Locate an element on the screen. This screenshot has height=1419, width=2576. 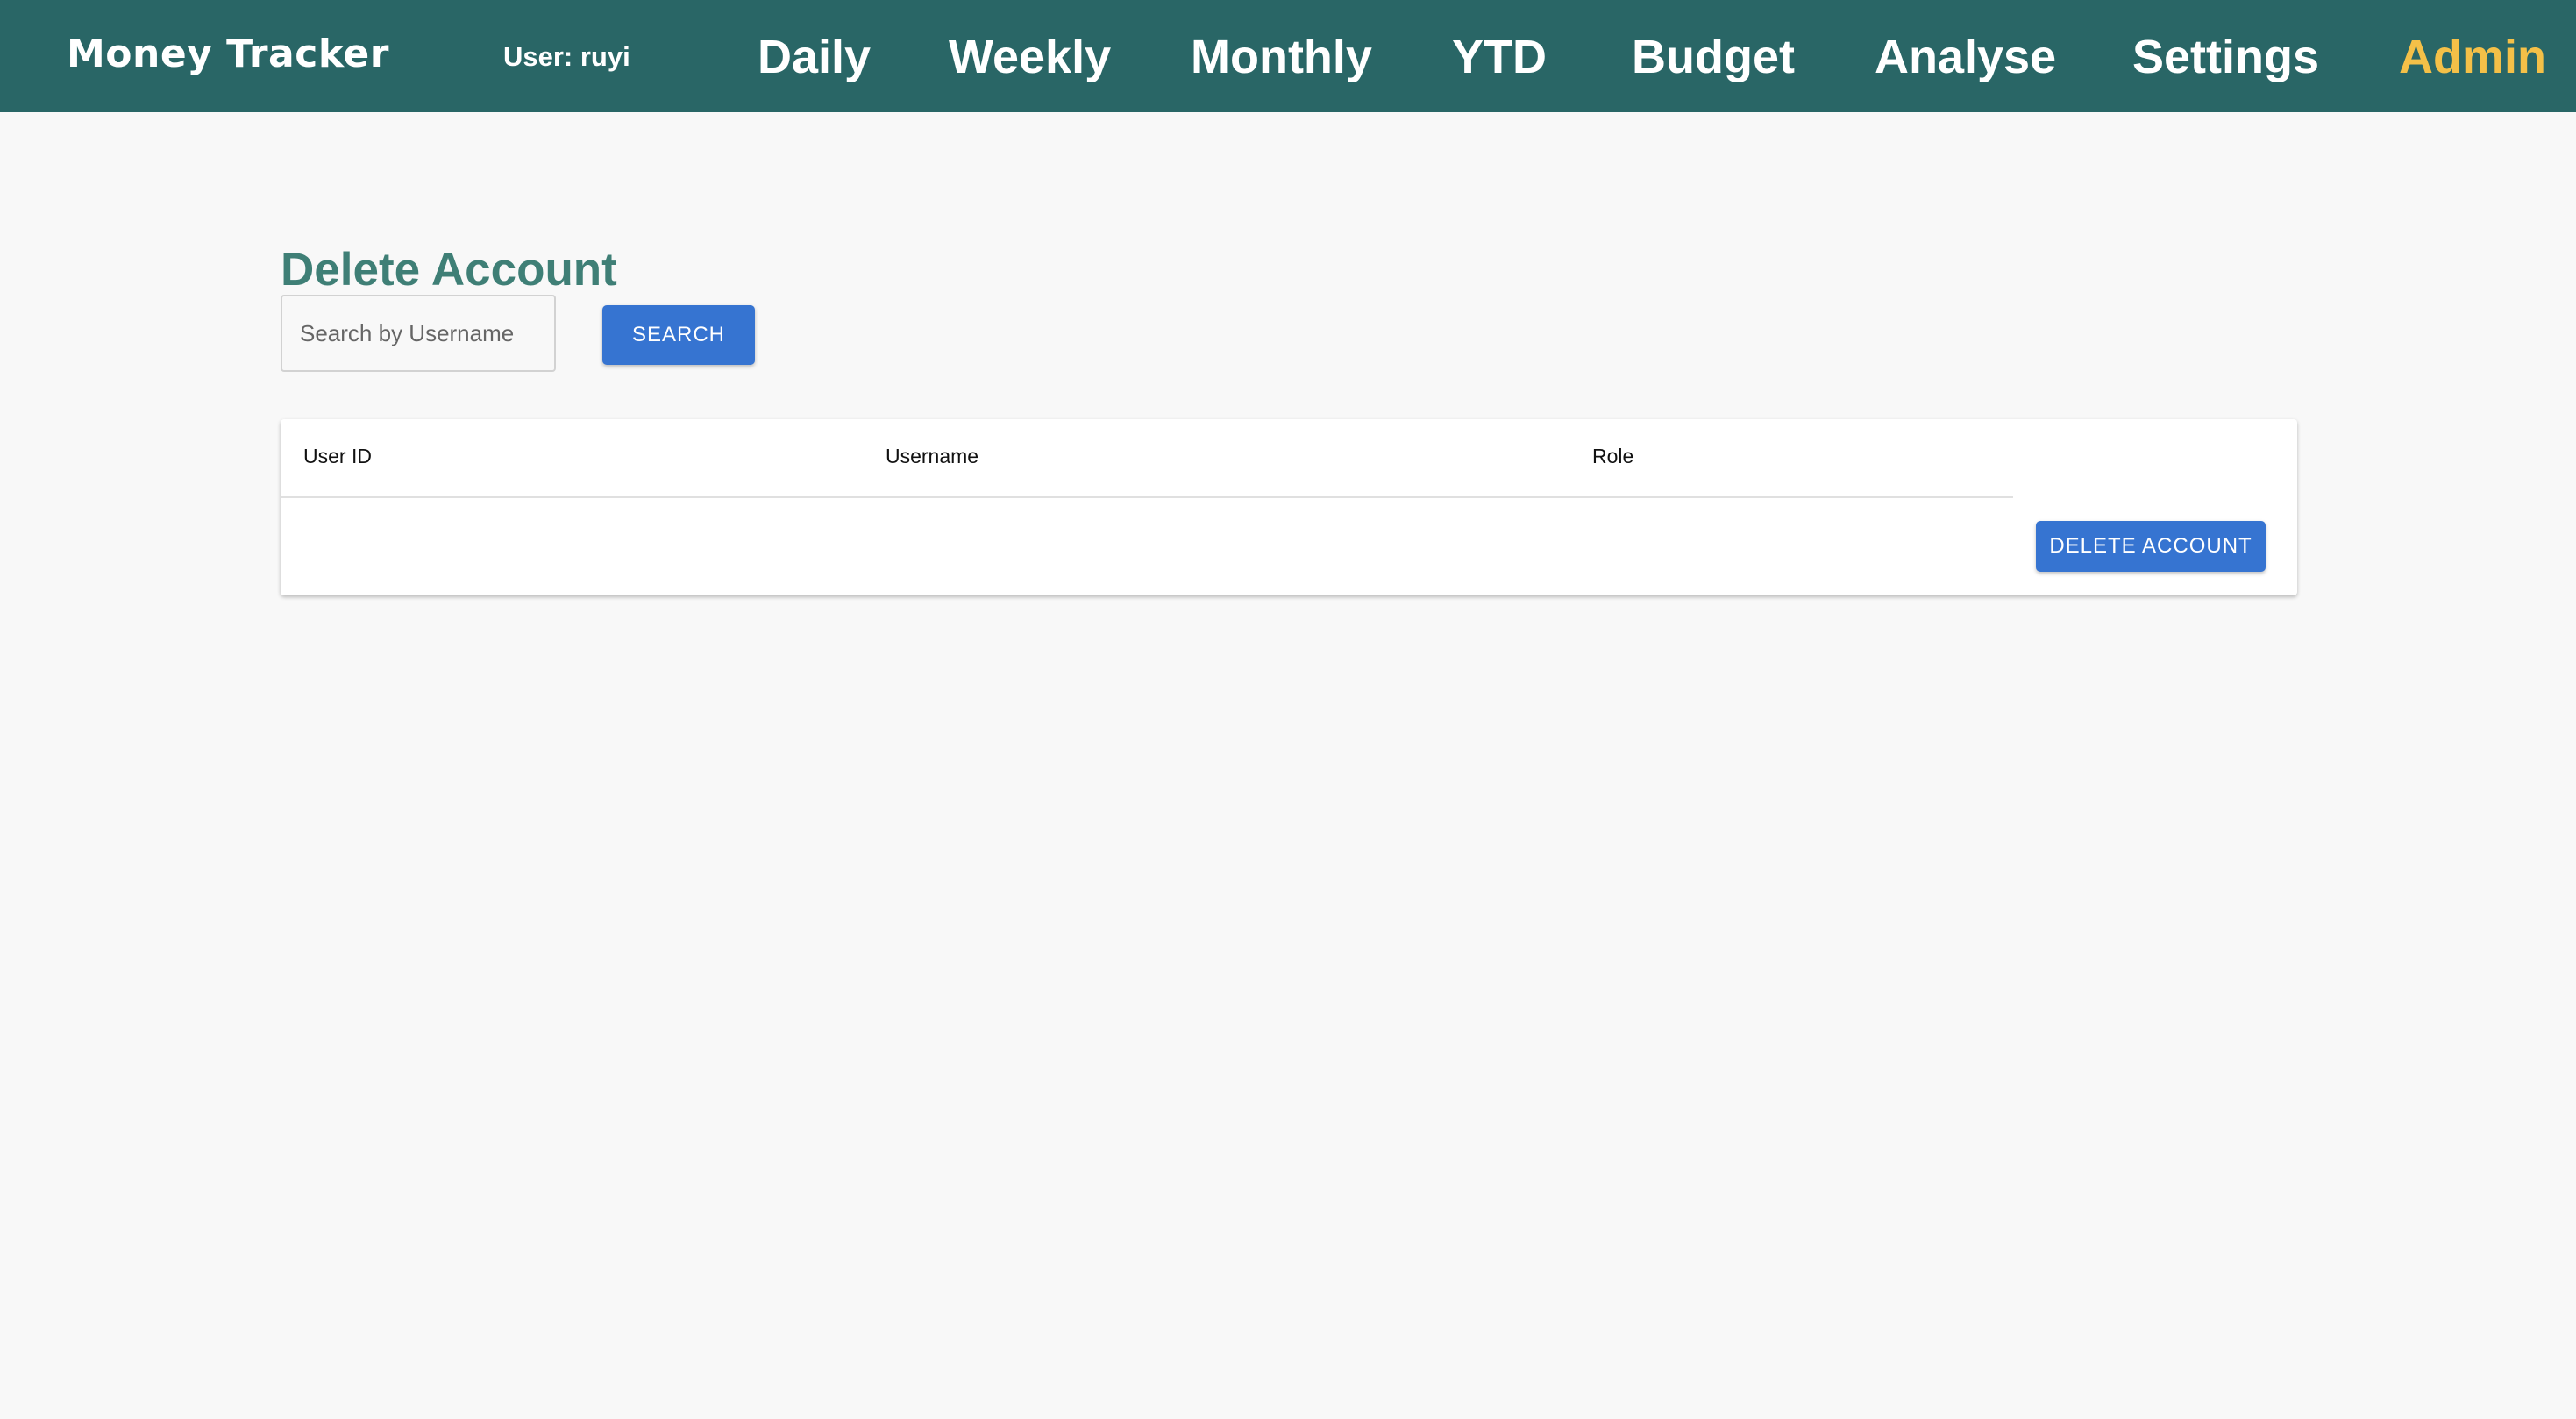
app-brand: Money Tracker is located at coordinates (228, 55).